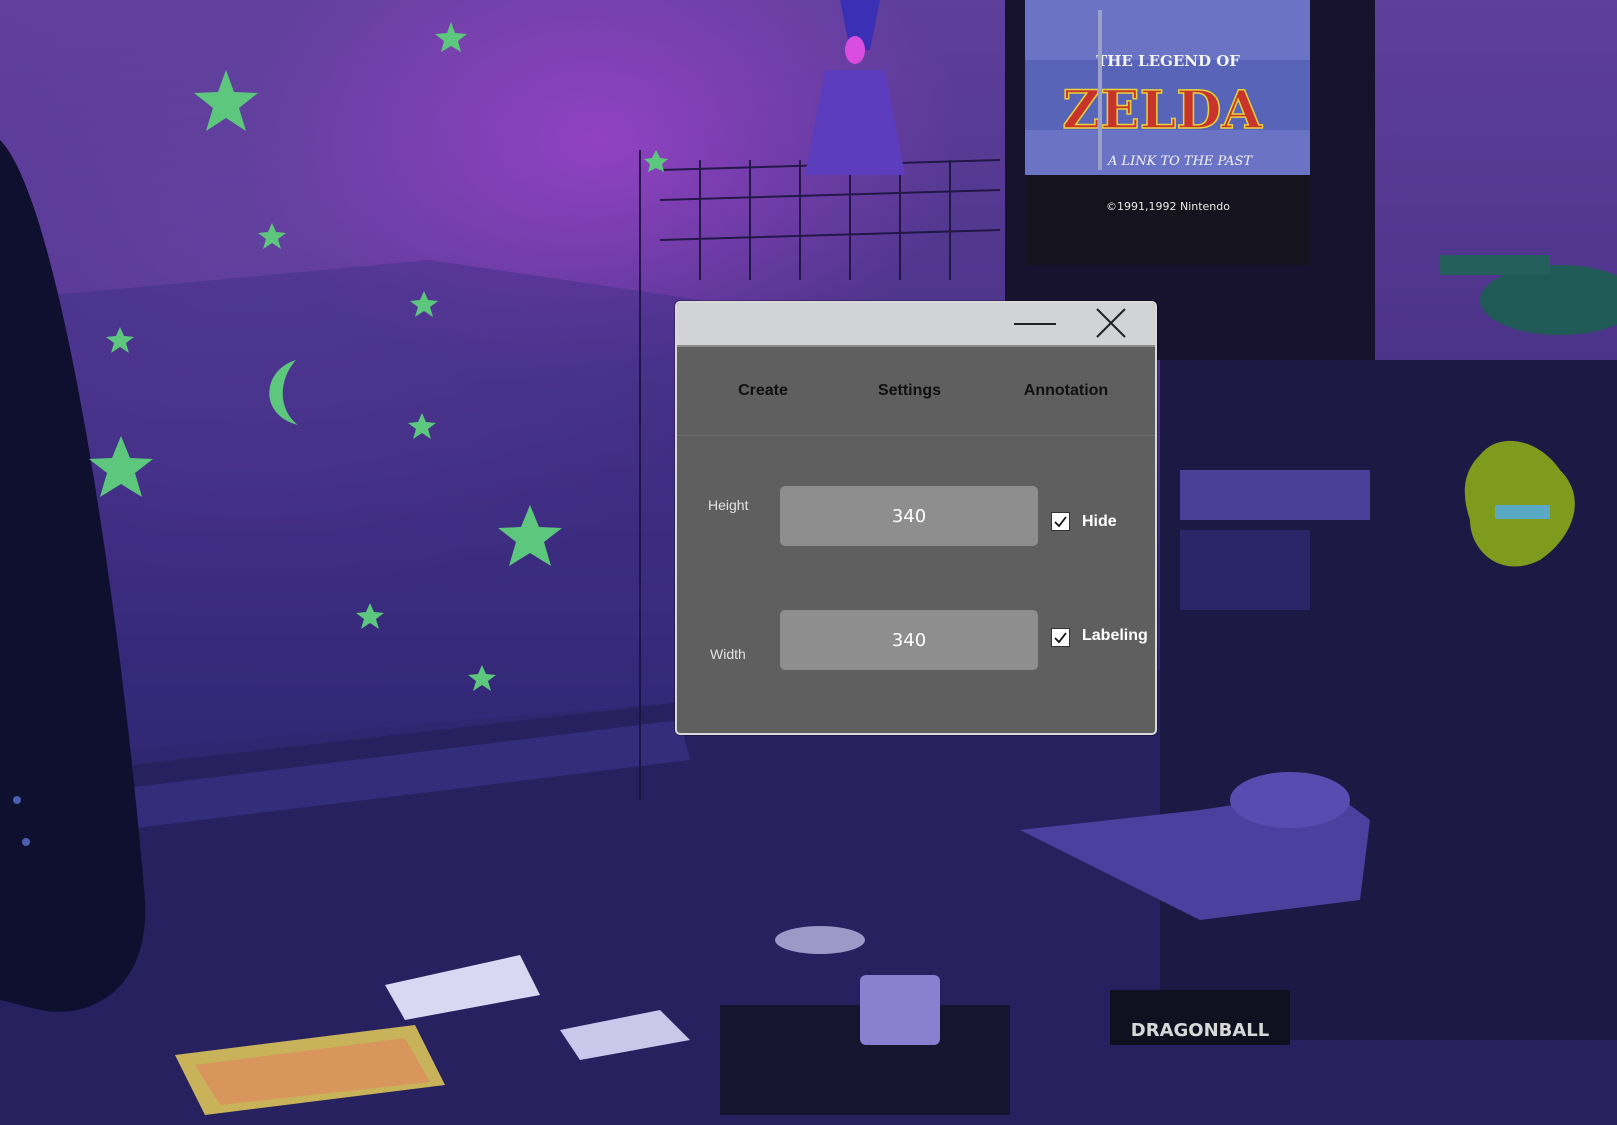 This screenshot has height=1125, width=1617. What do you see at coordinates (909, 516) in the screenshot?
I see `height-input` at bounding box center [909, 516].